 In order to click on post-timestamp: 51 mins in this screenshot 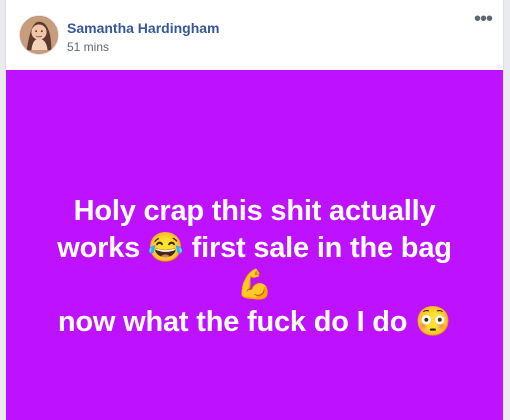, I will do `click(88, 47)`.